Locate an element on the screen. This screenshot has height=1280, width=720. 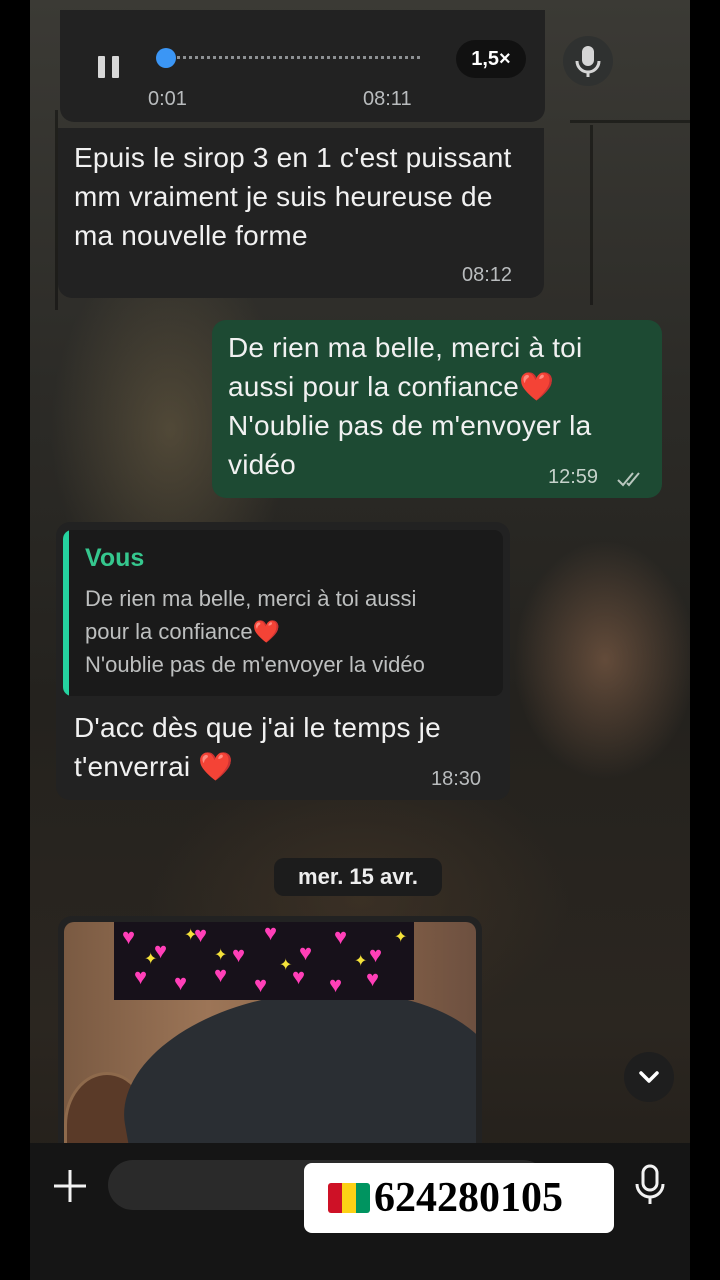
phone-number-overlay: 624280105 is located at coordinates (459, 1198).